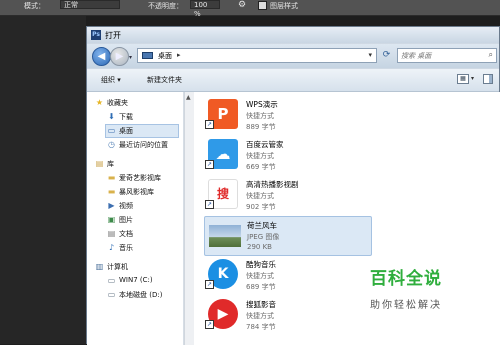  I want to click on music-library-icon: ♪, so click(111, 247).